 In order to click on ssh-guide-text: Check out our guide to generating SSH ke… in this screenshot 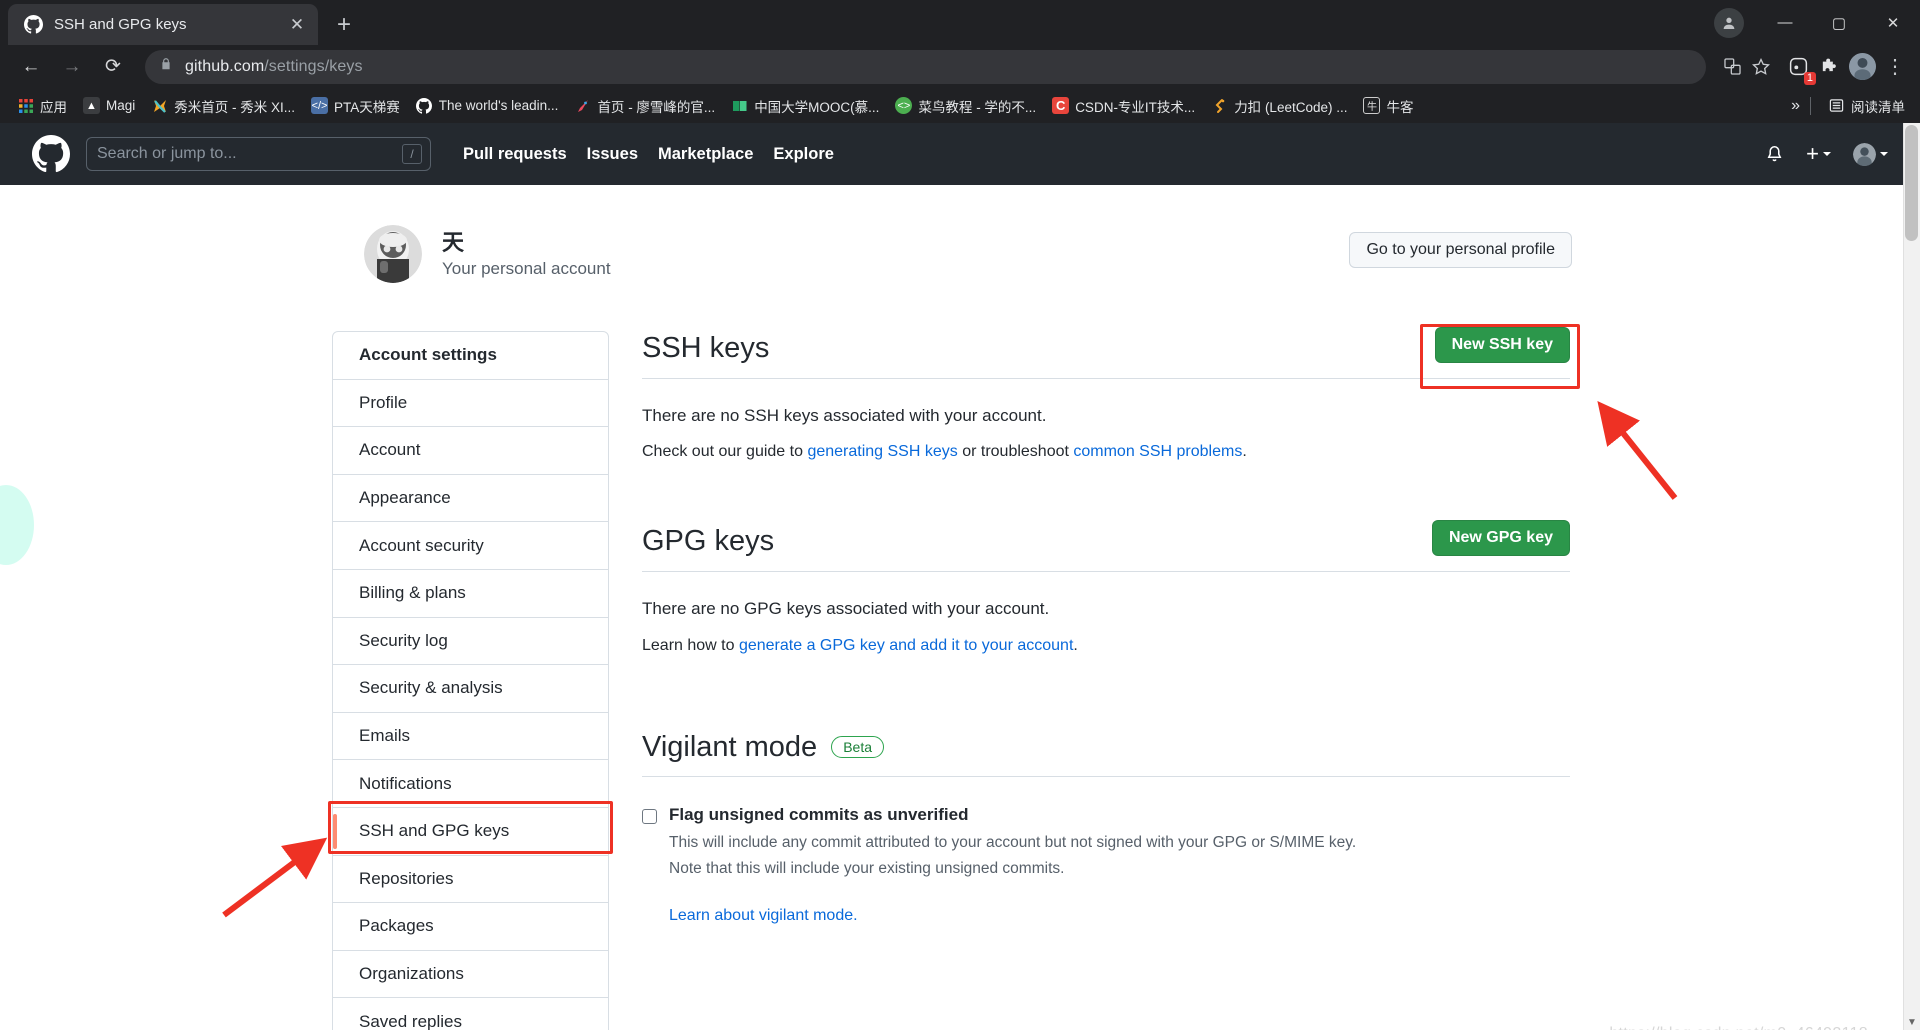, I will do `click(1106, 452)`.